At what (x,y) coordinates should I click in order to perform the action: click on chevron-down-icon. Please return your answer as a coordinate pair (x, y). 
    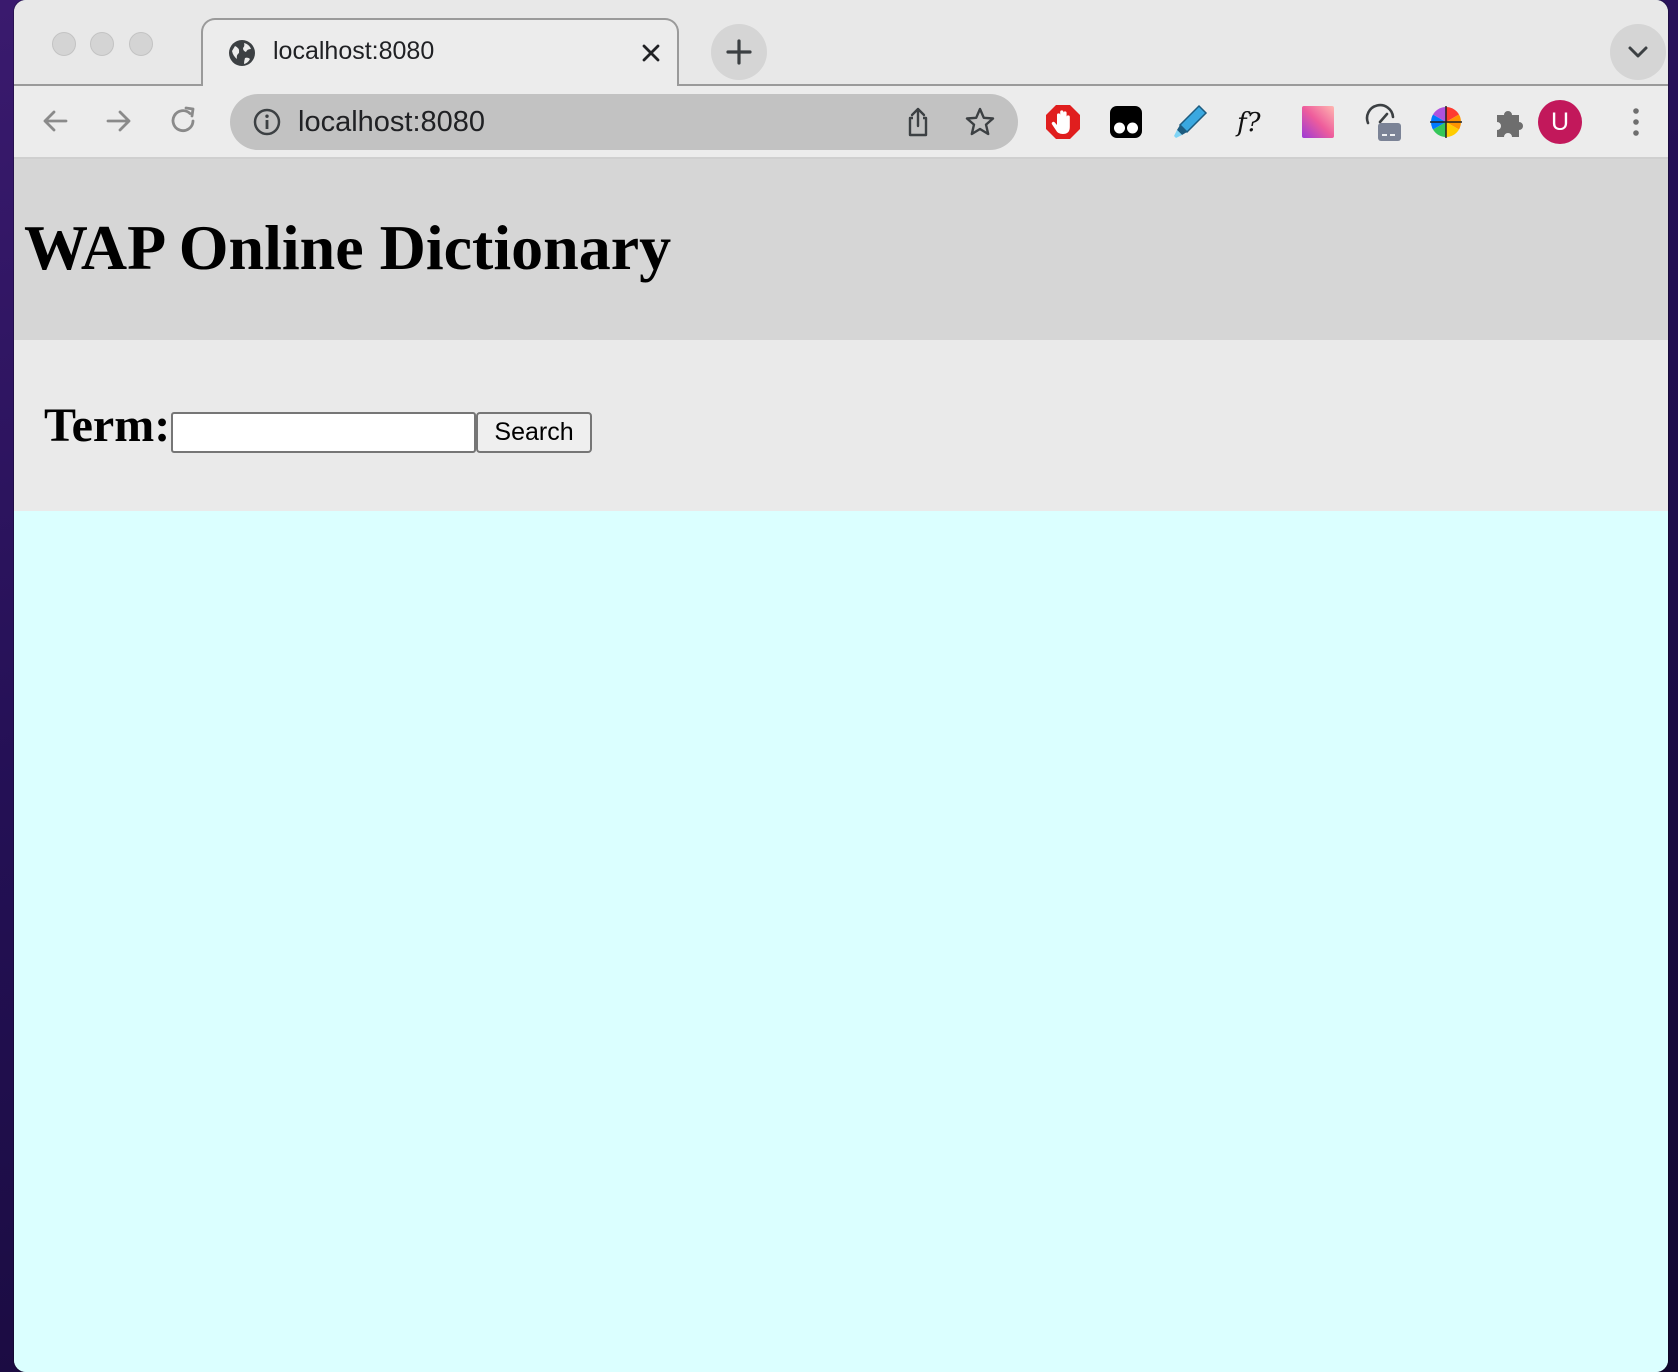
    Looking at the image, I should click on (1638, 52).